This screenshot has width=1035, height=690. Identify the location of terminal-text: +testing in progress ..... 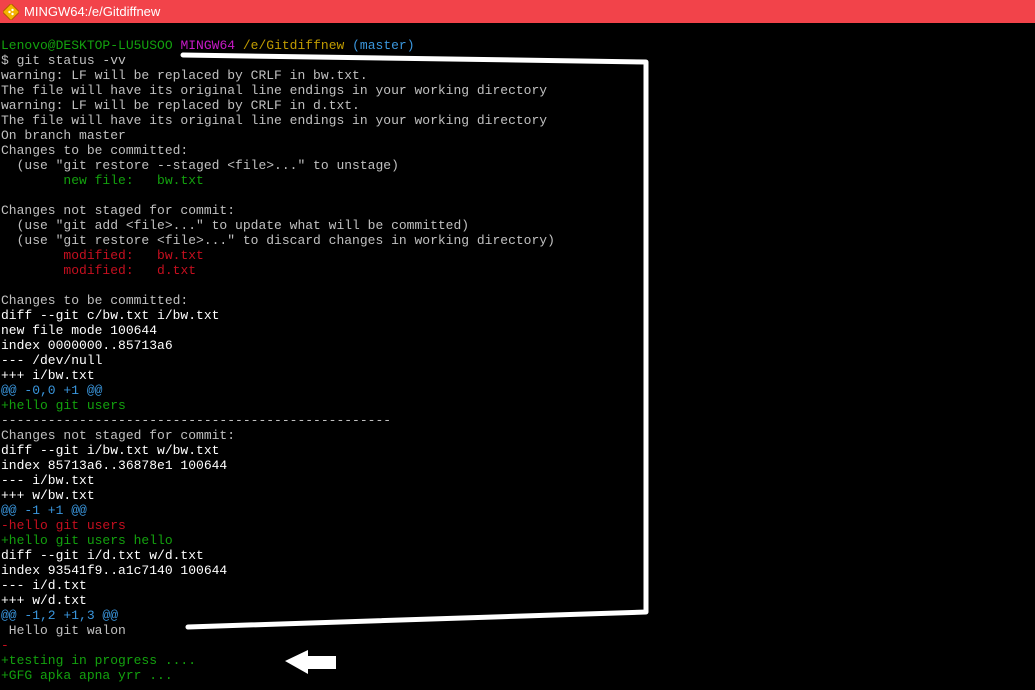
(99, 660).